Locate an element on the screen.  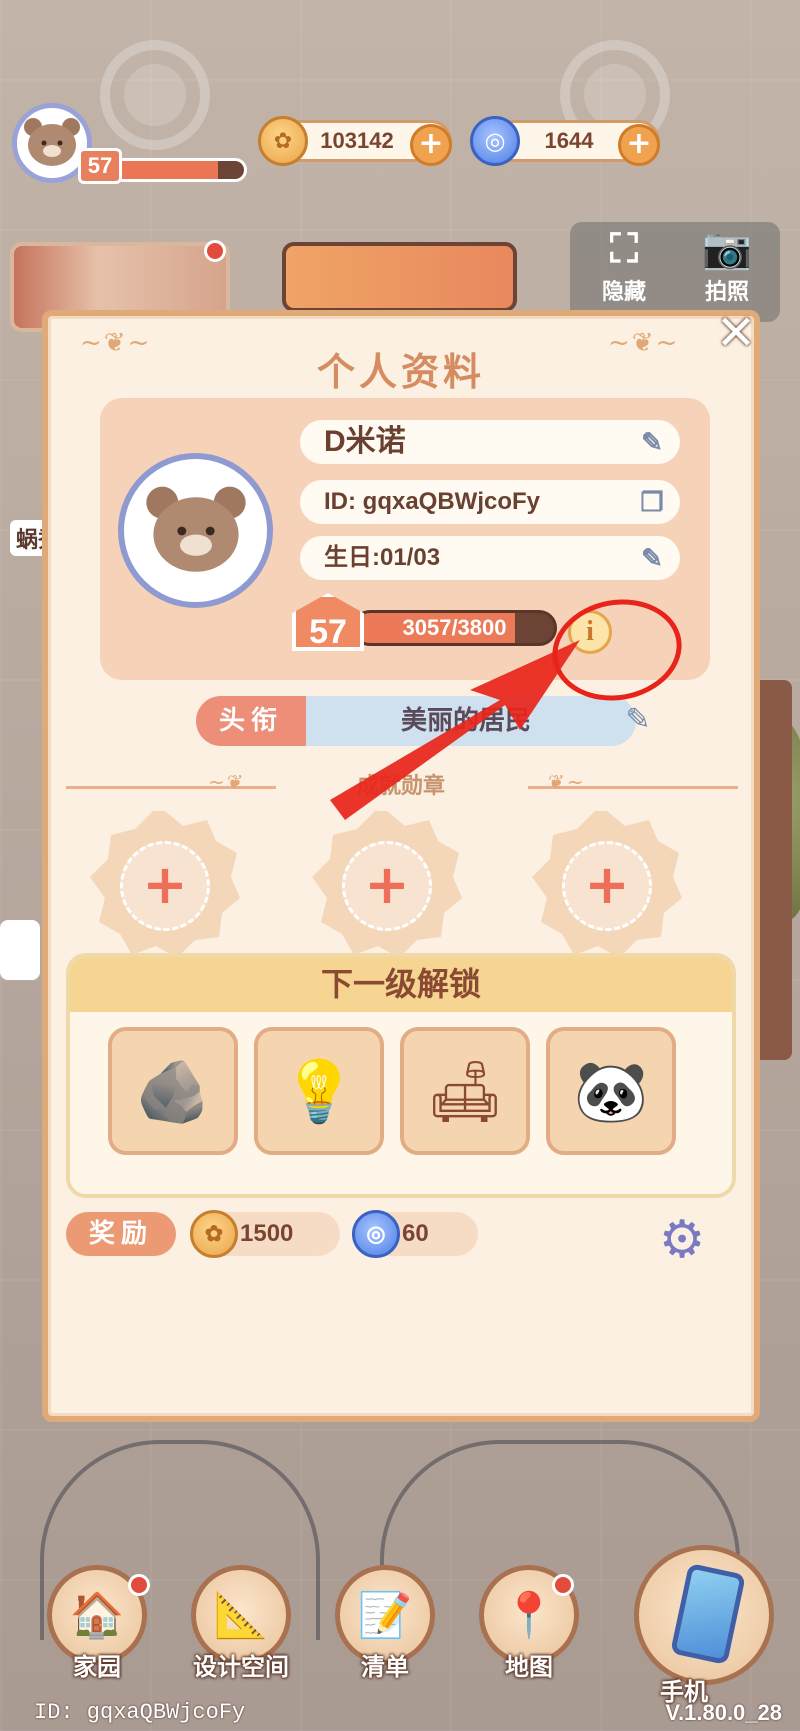
settings-gear-icon: ⚙ is located at coordinates (682, 1240).